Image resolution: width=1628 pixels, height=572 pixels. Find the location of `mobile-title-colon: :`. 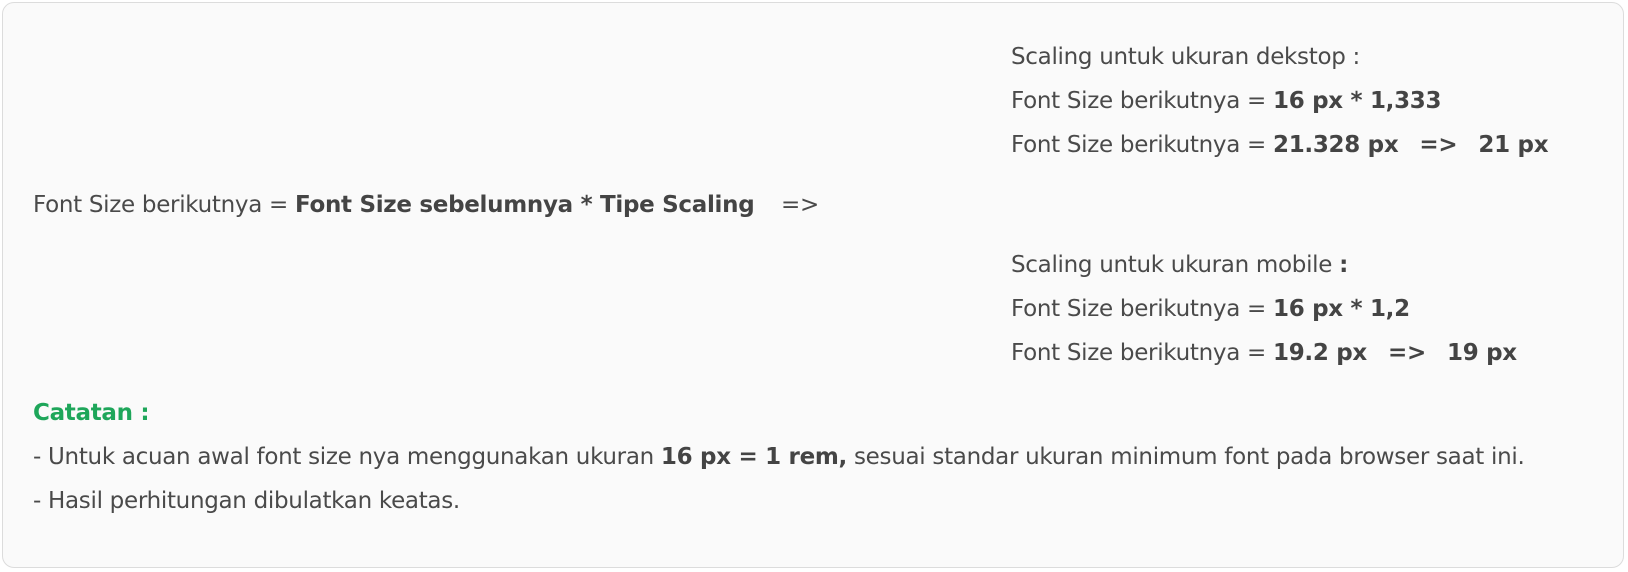

mobile-title-colon: : is located at coordinates (1344, 265).